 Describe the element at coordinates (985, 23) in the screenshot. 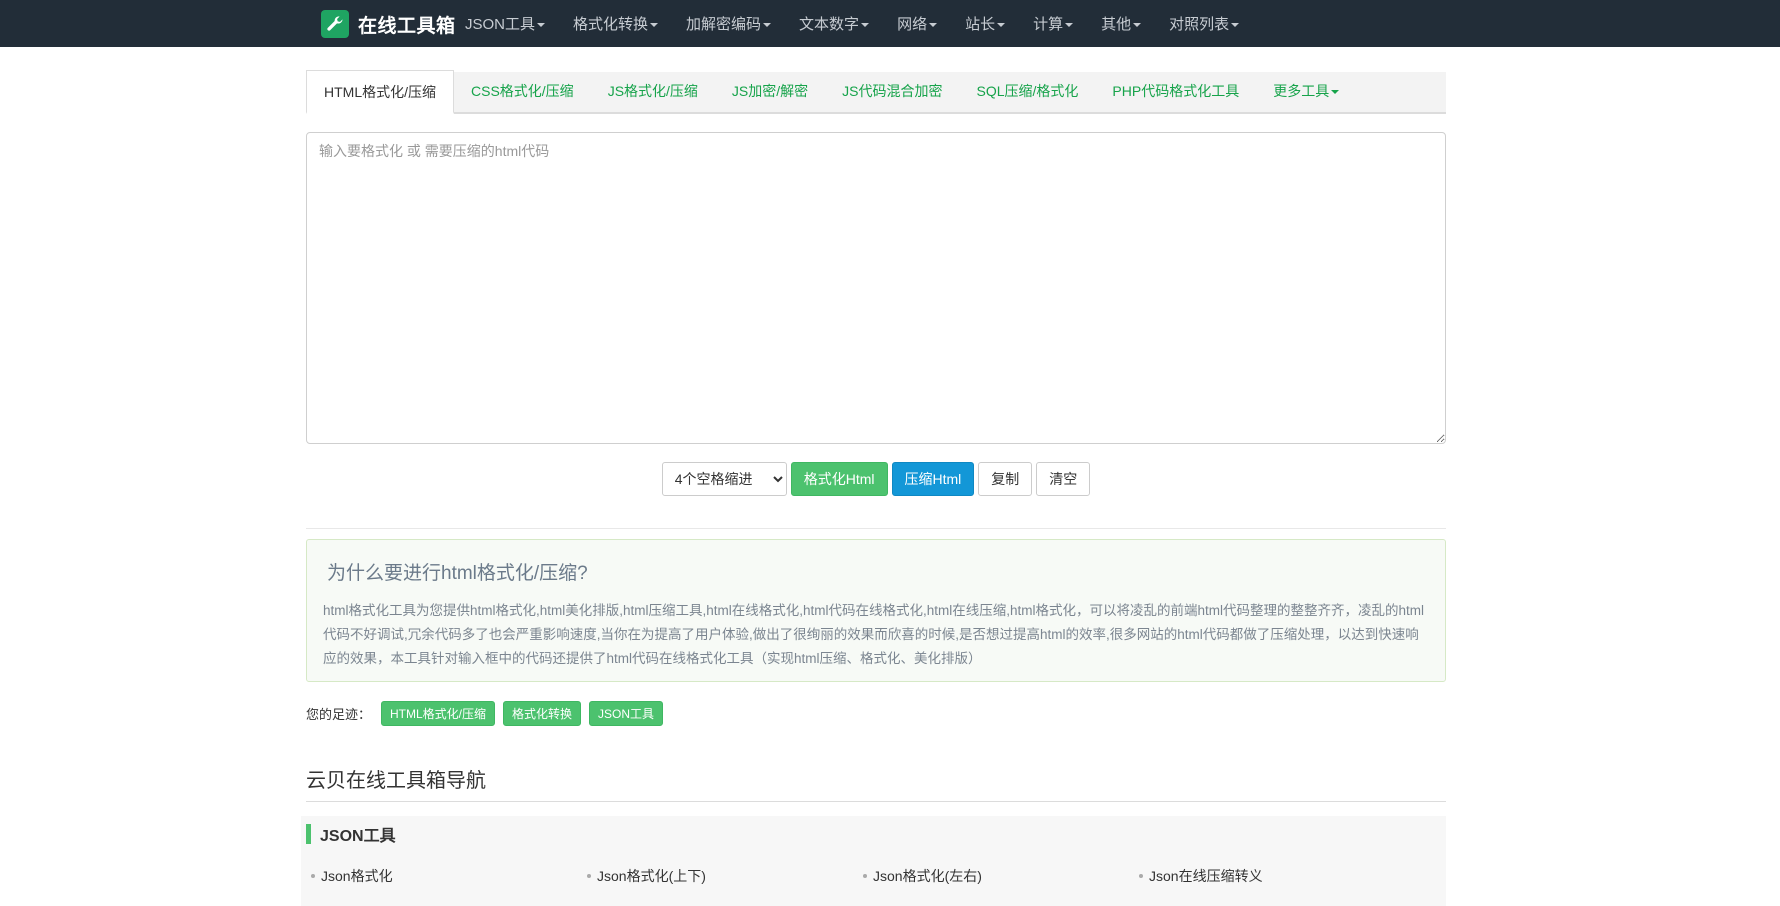

I see `nav-item-webmaster: 站长` at that location.